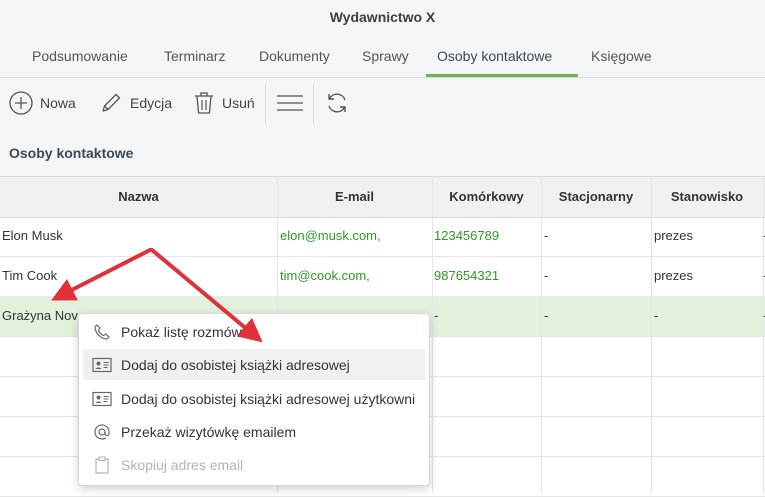 The image size is (765, 497). I want to click on column-header-email: E-mail, so click(354, 196).